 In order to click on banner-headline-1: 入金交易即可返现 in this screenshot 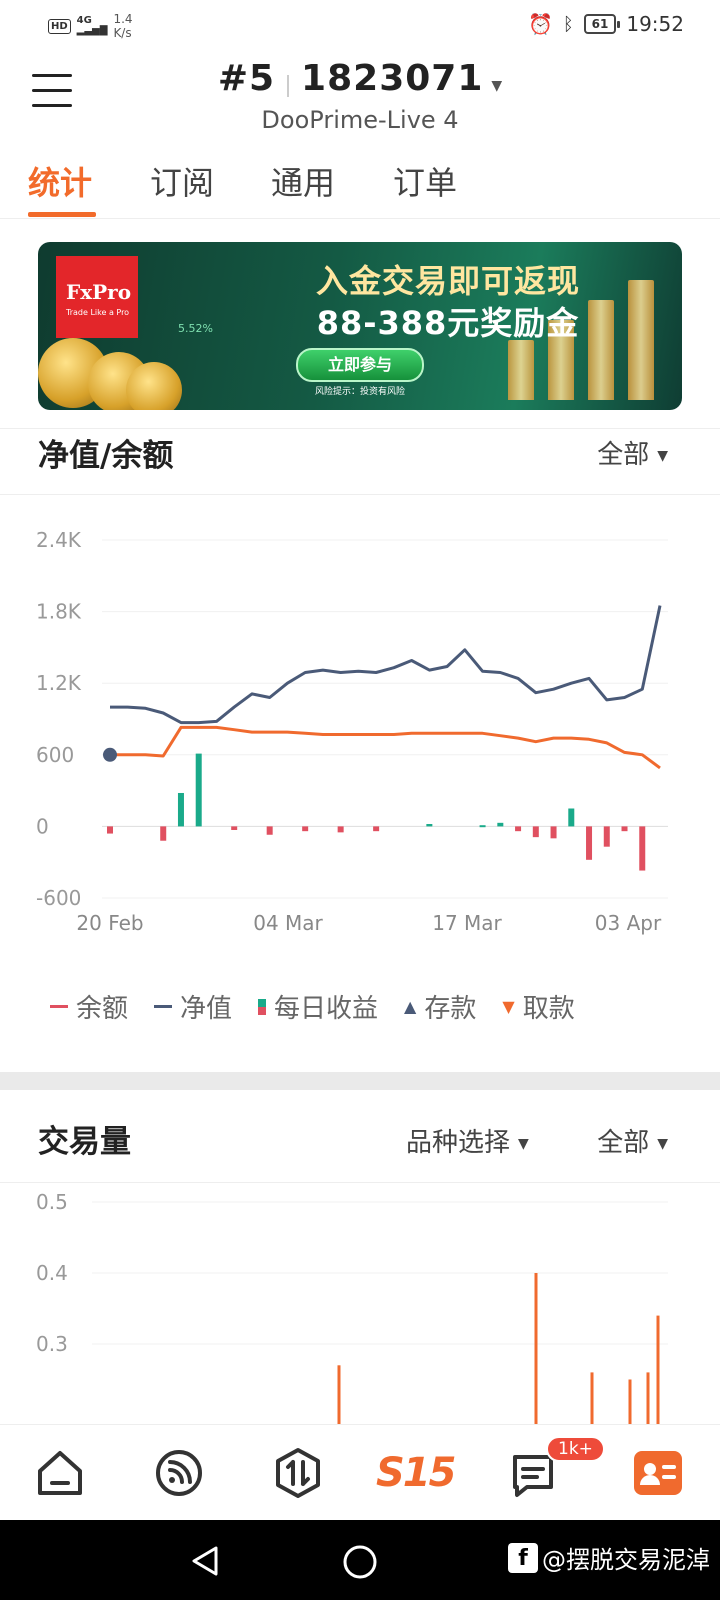, I will do `click(447, 281)`.